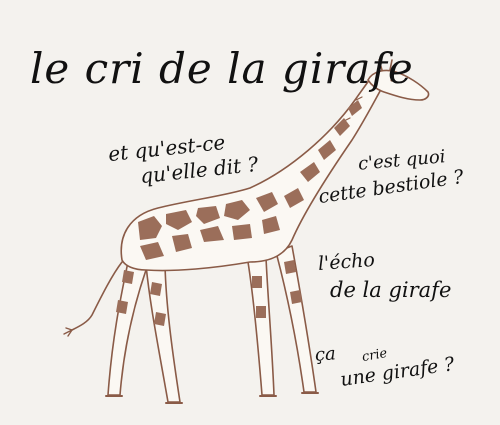  I want to click on giraffe-leg-front-right, so click(296, 319).